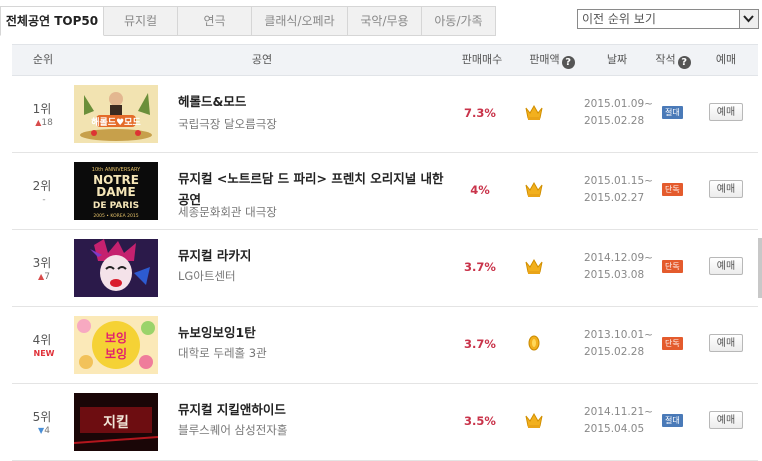 The height and width of the screenshot is (461, 762). I want to click on rank-change: ▲7, so click(44, 277).